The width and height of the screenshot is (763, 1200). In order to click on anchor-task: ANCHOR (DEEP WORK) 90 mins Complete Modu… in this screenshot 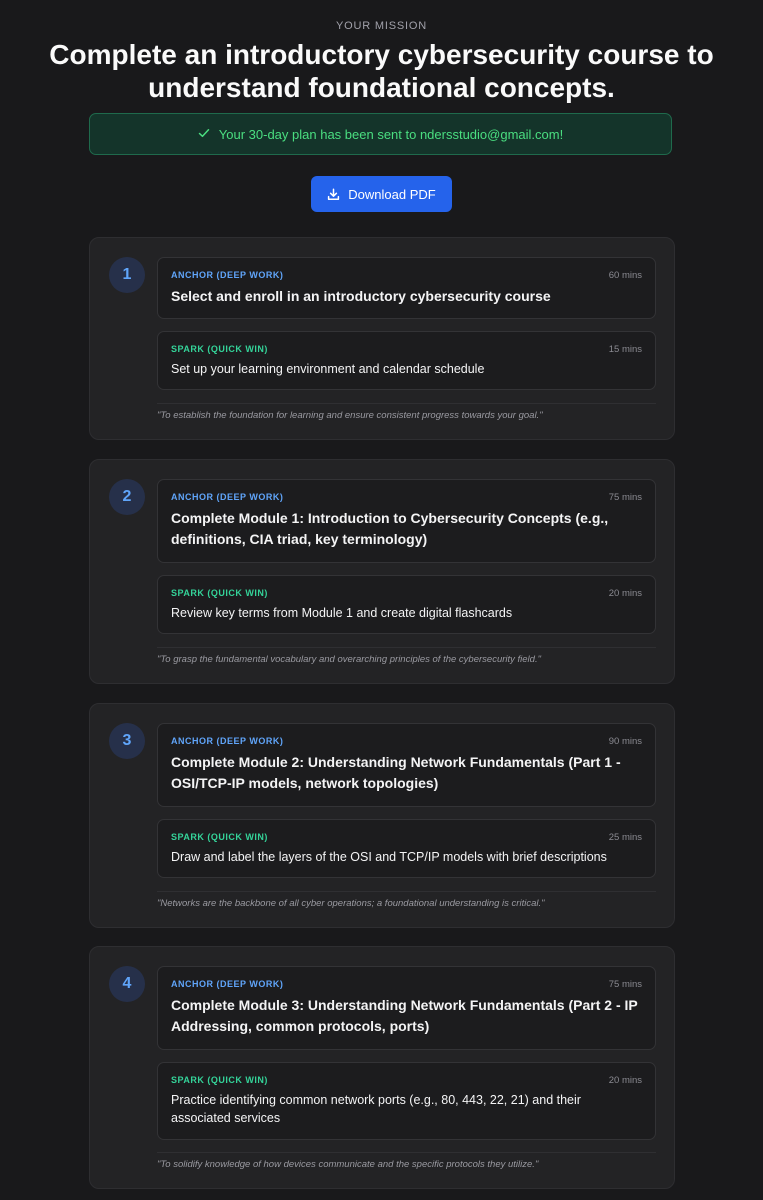, I will do `click(406, 765)`.